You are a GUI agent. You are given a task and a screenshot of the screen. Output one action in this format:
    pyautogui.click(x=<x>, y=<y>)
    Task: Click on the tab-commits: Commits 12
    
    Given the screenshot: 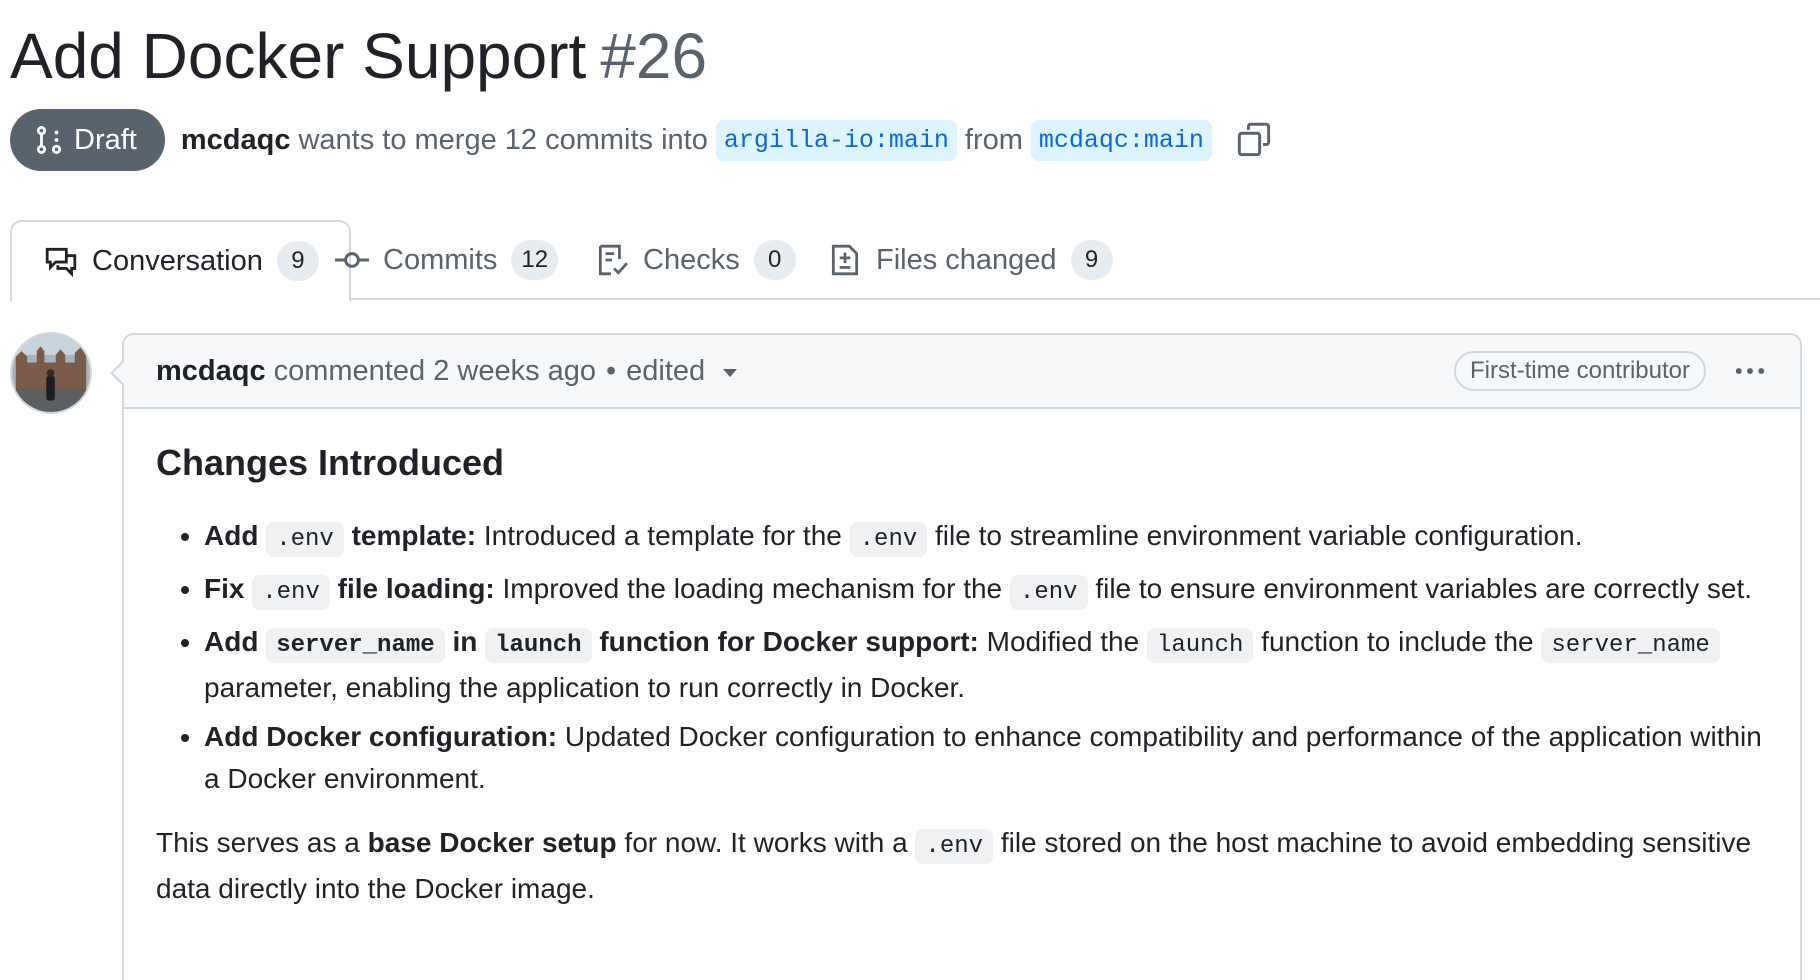 What is the action you would take?
    pyautogui.click(x=447, y=260)
    